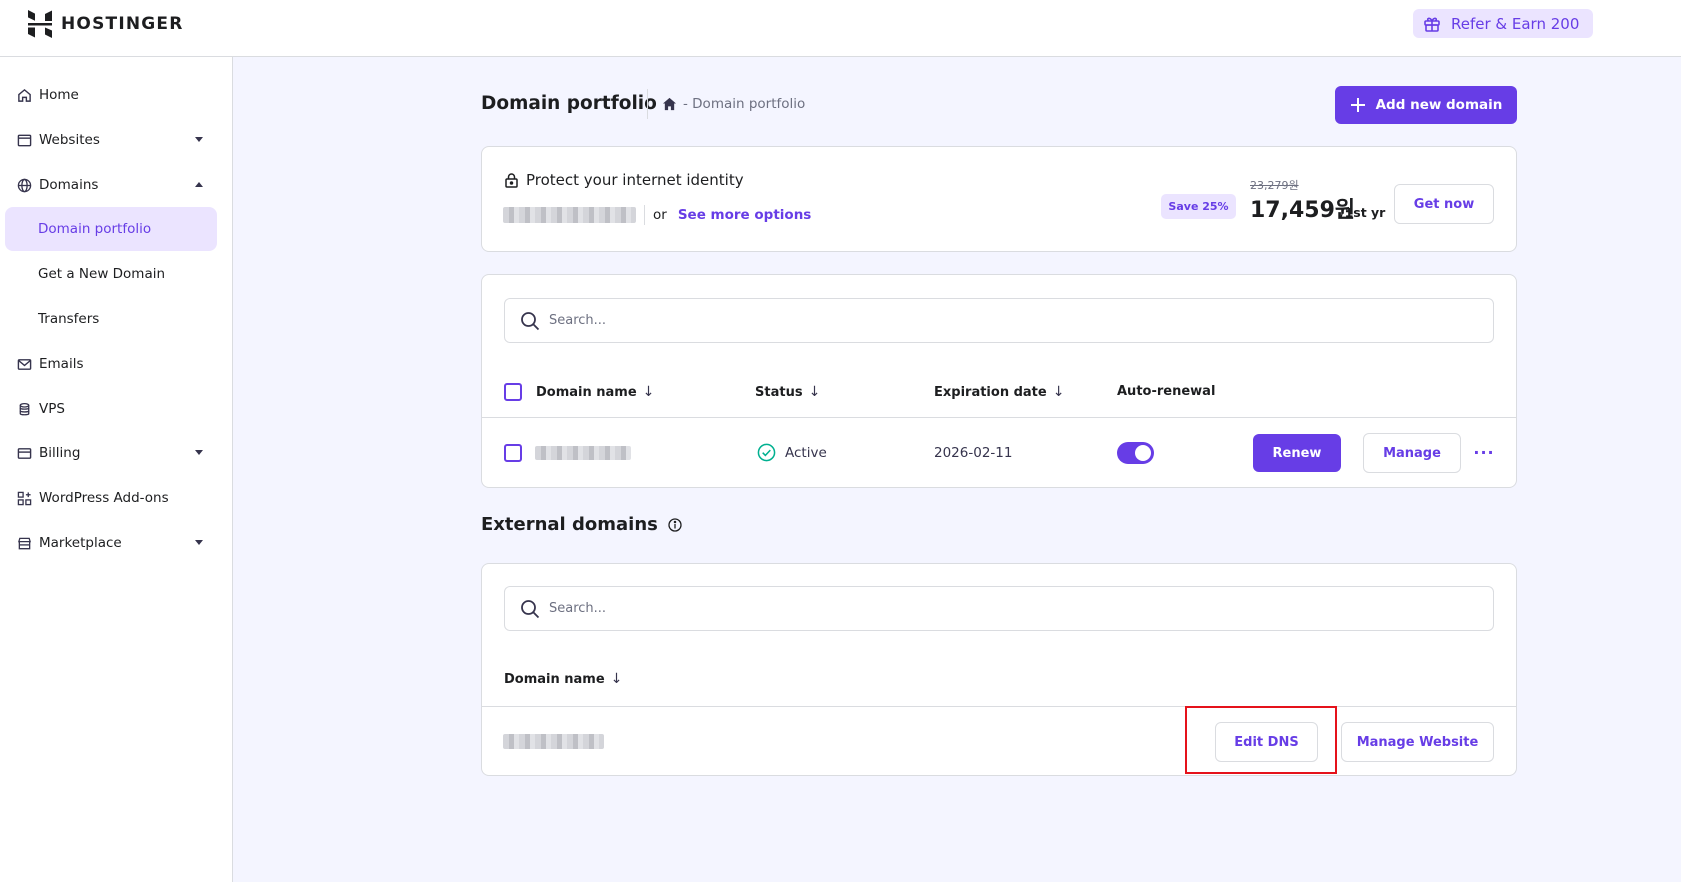 The height and width of the screenshot is (882, 1681). I want to click on globe-icon, so click(24, 185).